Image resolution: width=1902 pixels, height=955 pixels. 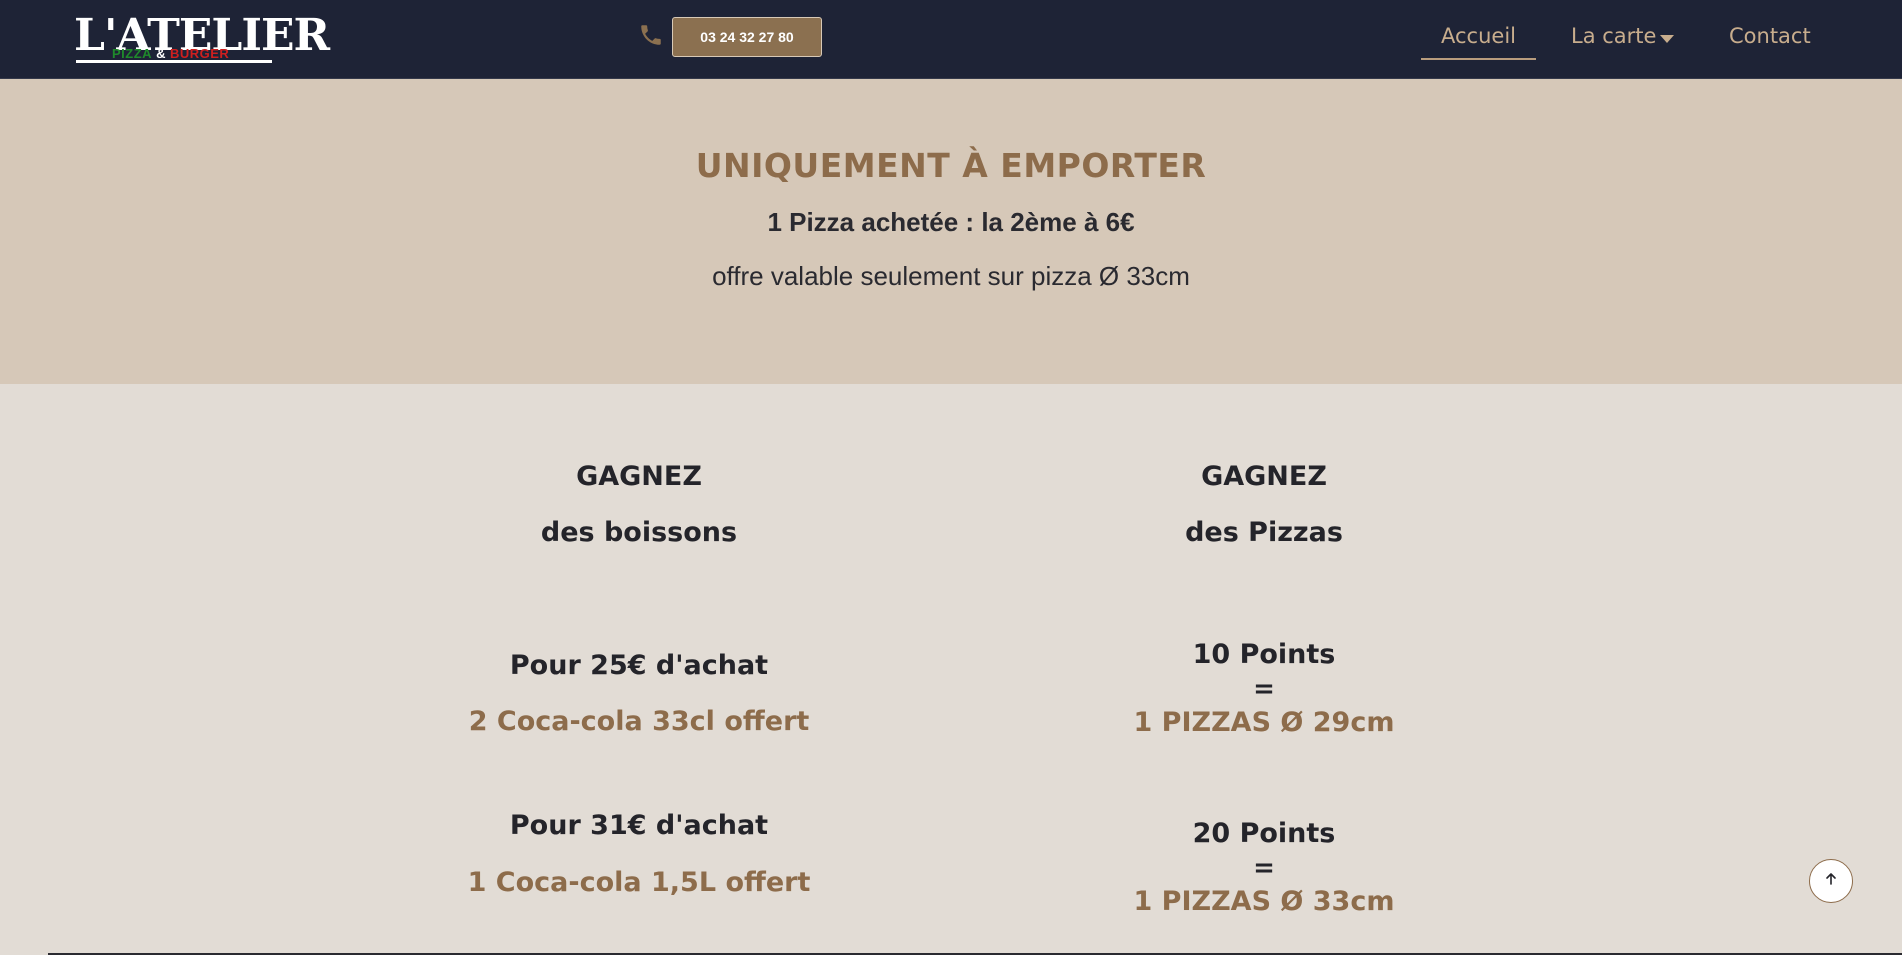 What do you see at coordinates (1264, 722) in the screenshot?
I see `pizzas-tier-1-reward: 1 PIZZAS Ø 29cm` at bounding box center [1264, 722].